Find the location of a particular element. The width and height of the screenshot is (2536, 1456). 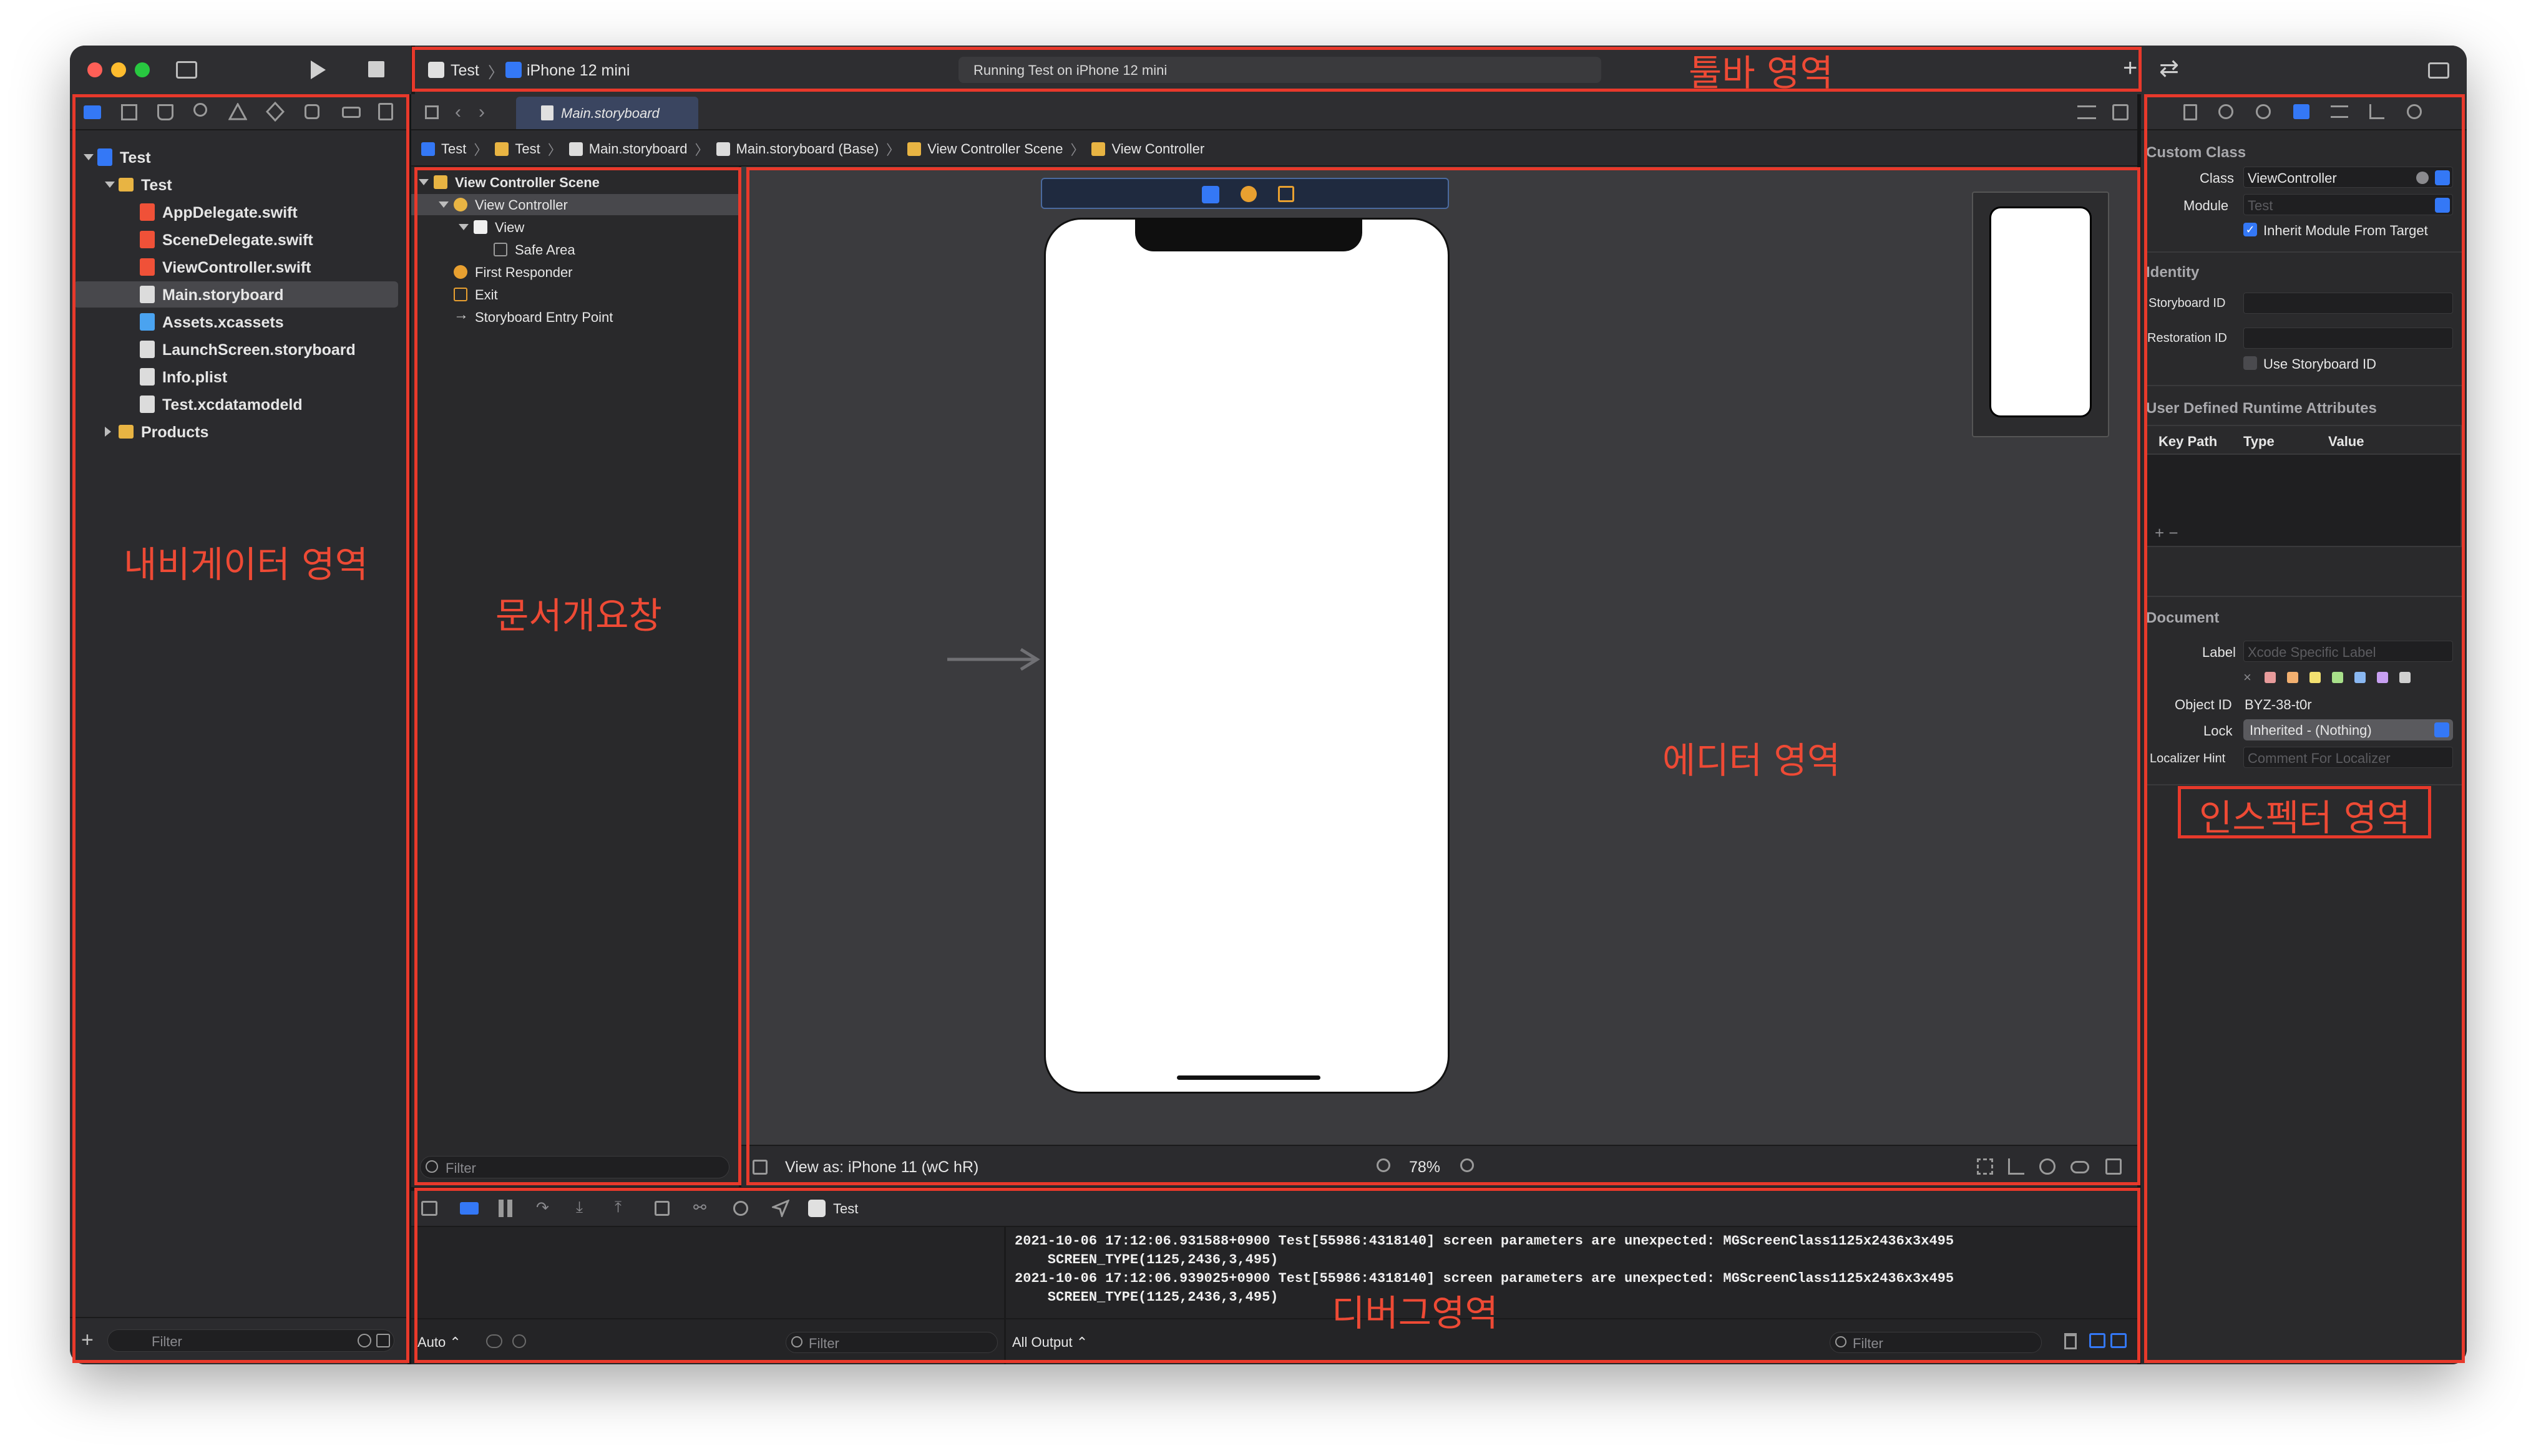

navigator-annotation-label: 내비게이터 영역 is located at coordinates (246, 564).